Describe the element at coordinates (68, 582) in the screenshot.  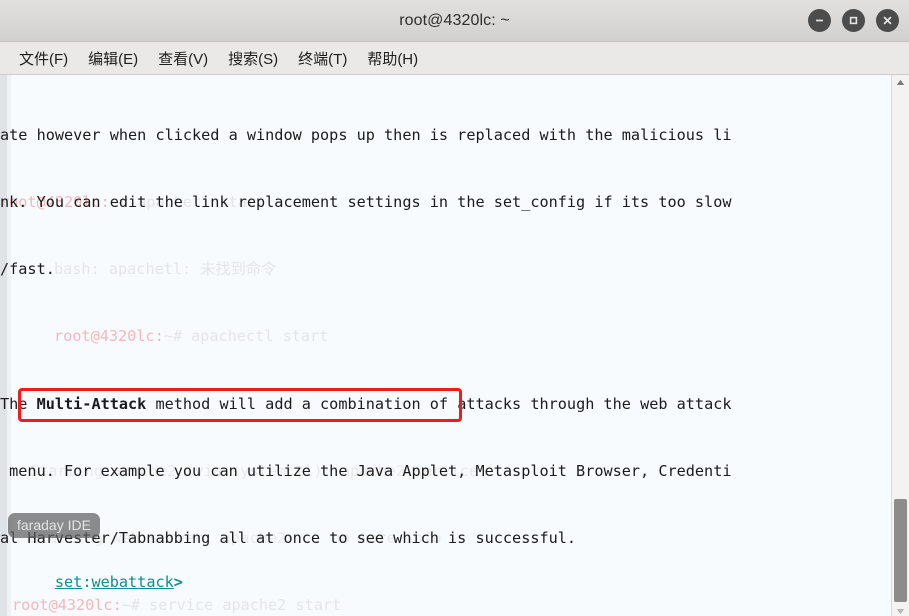
I see `prompt-context-set: set` at that location.